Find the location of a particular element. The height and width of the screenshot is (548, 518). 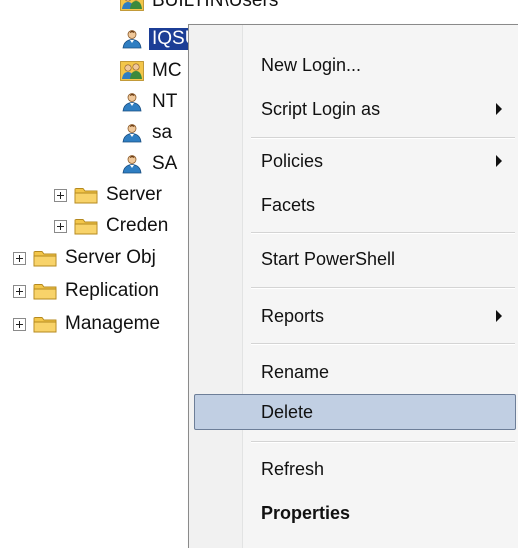

tree-item-label: Server Obj is located at coordinates (110, 257).